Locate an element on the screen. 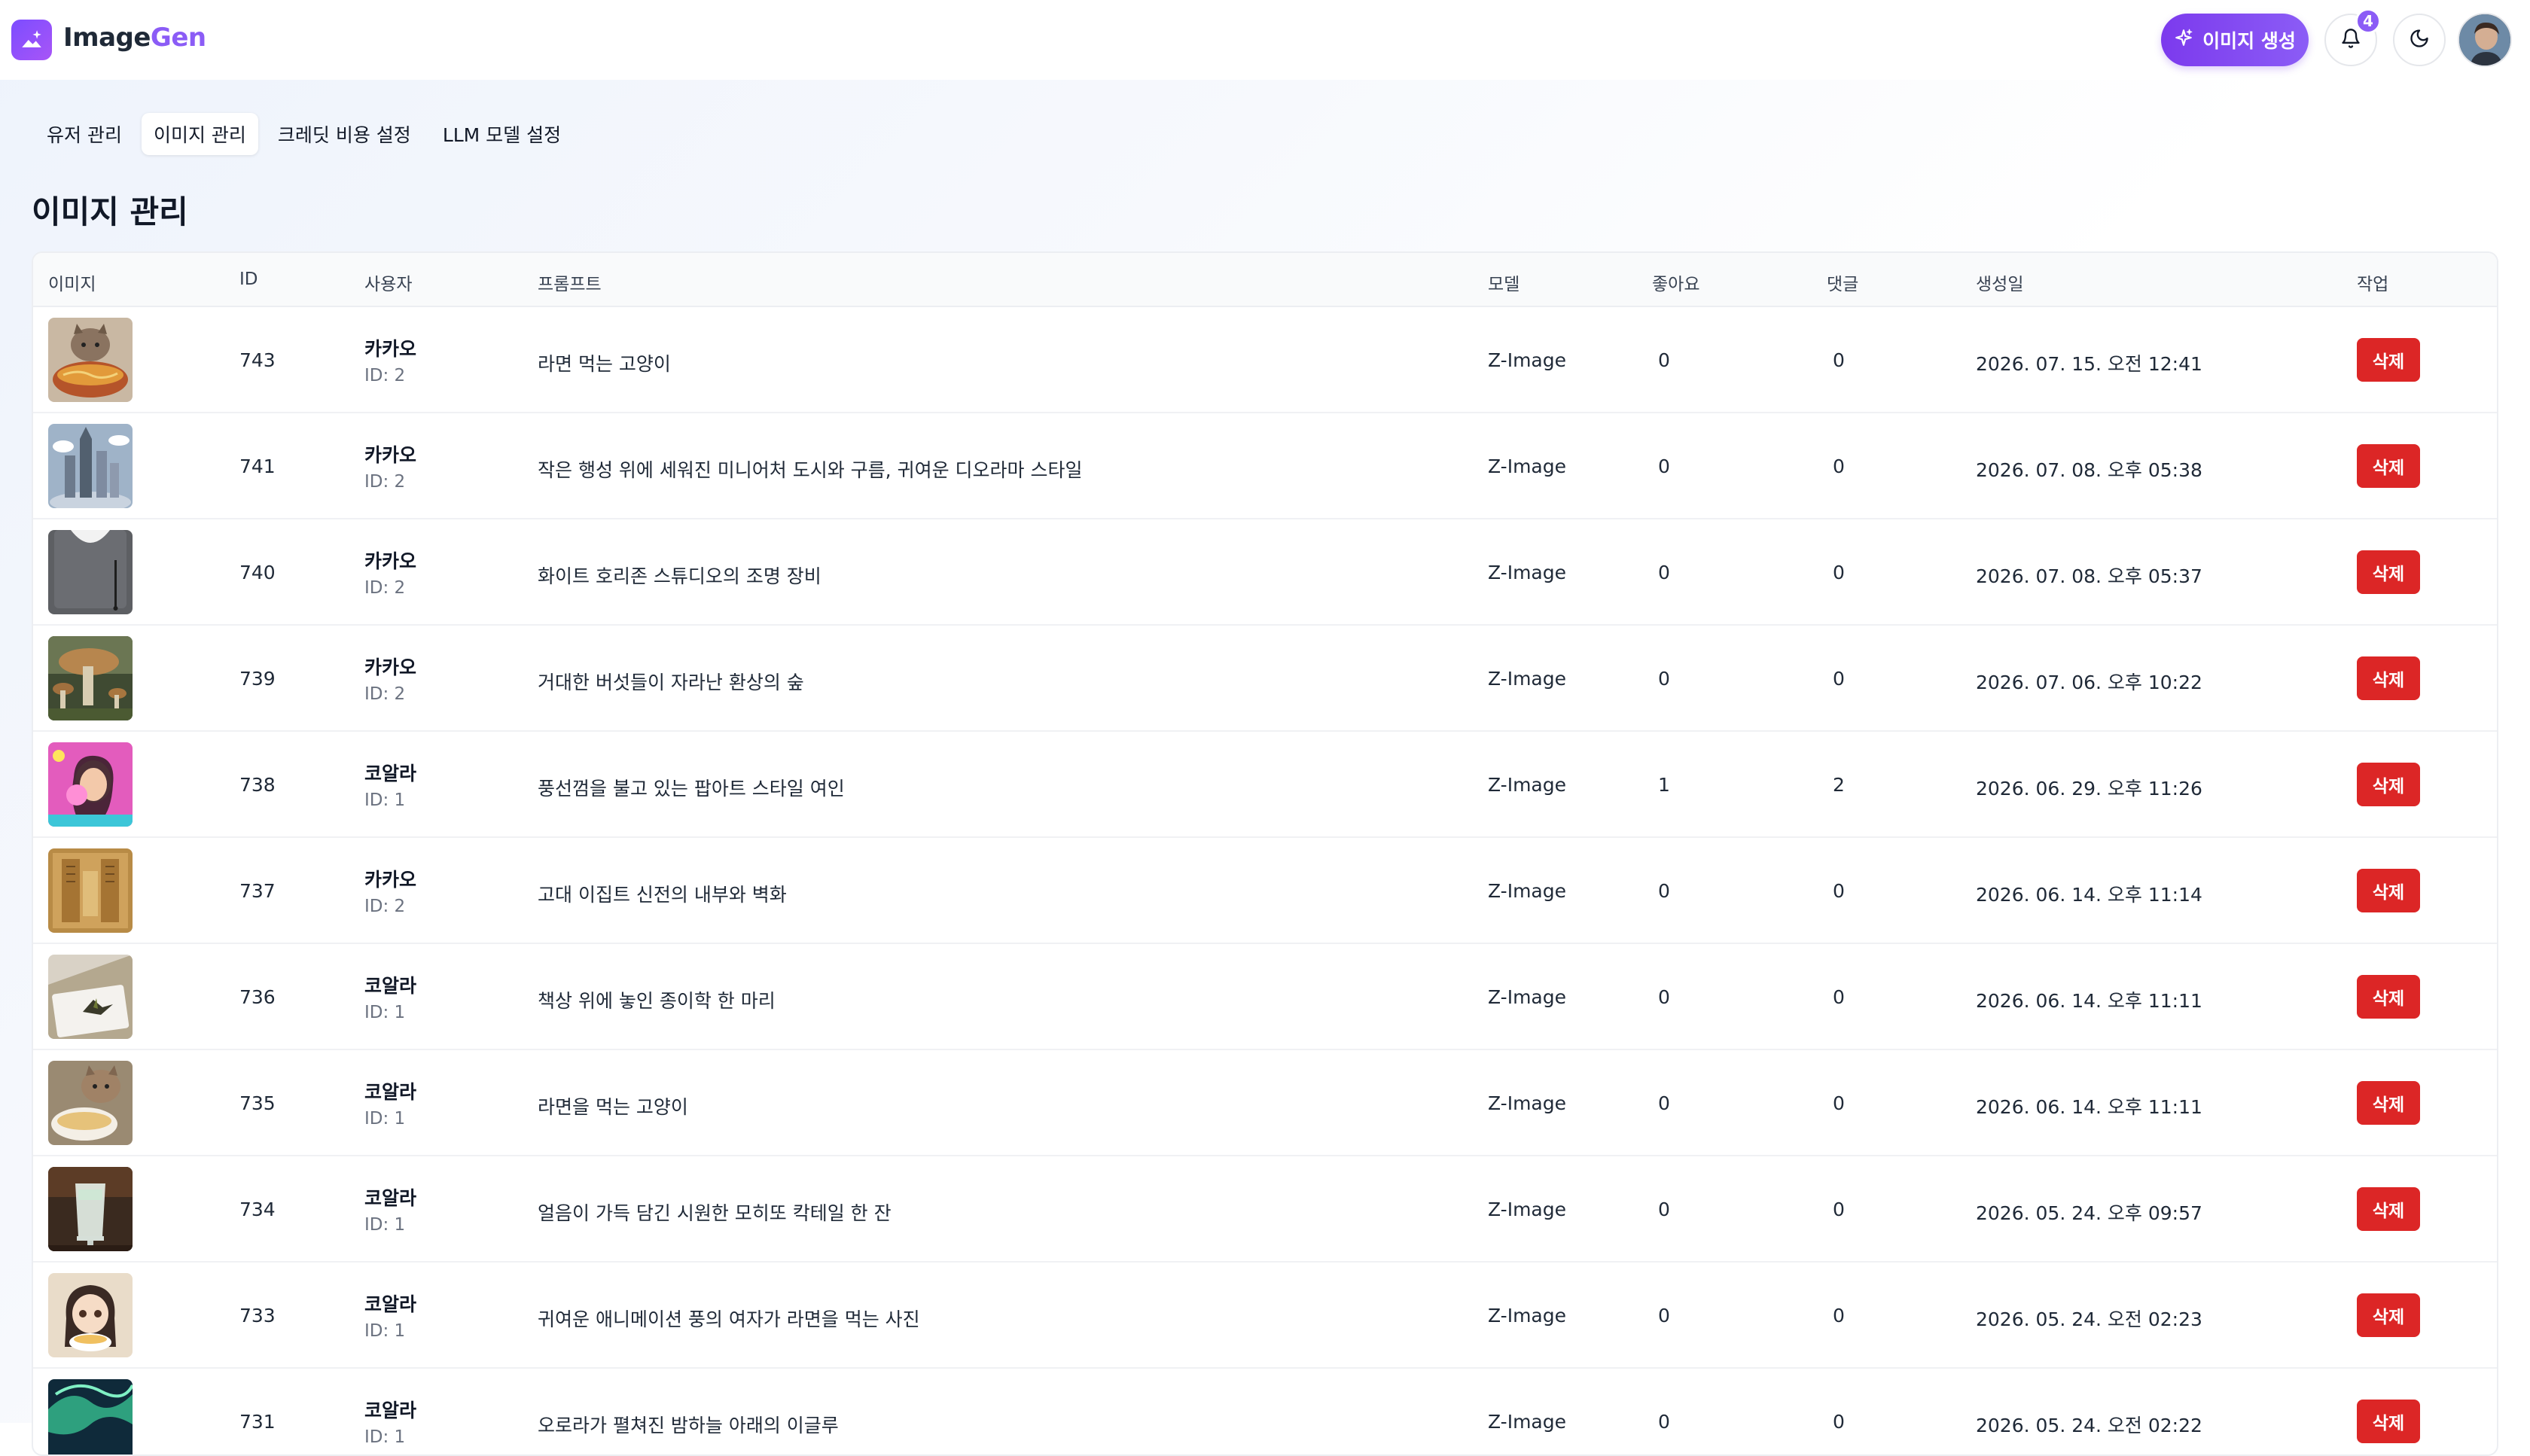  logo-text: ImageGen is located at coordinates (135, 38).